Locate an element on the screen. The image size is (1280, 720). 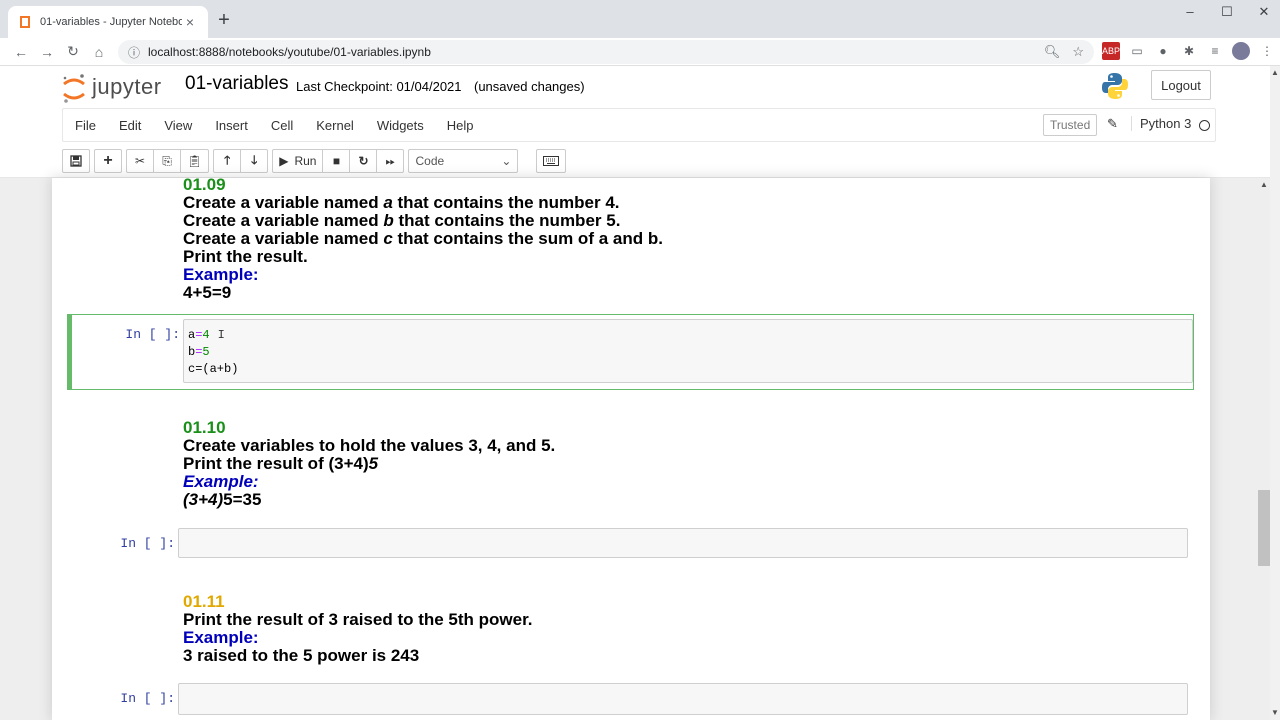
screencast-icon: ▭ is located at coordinates (1137, 51).